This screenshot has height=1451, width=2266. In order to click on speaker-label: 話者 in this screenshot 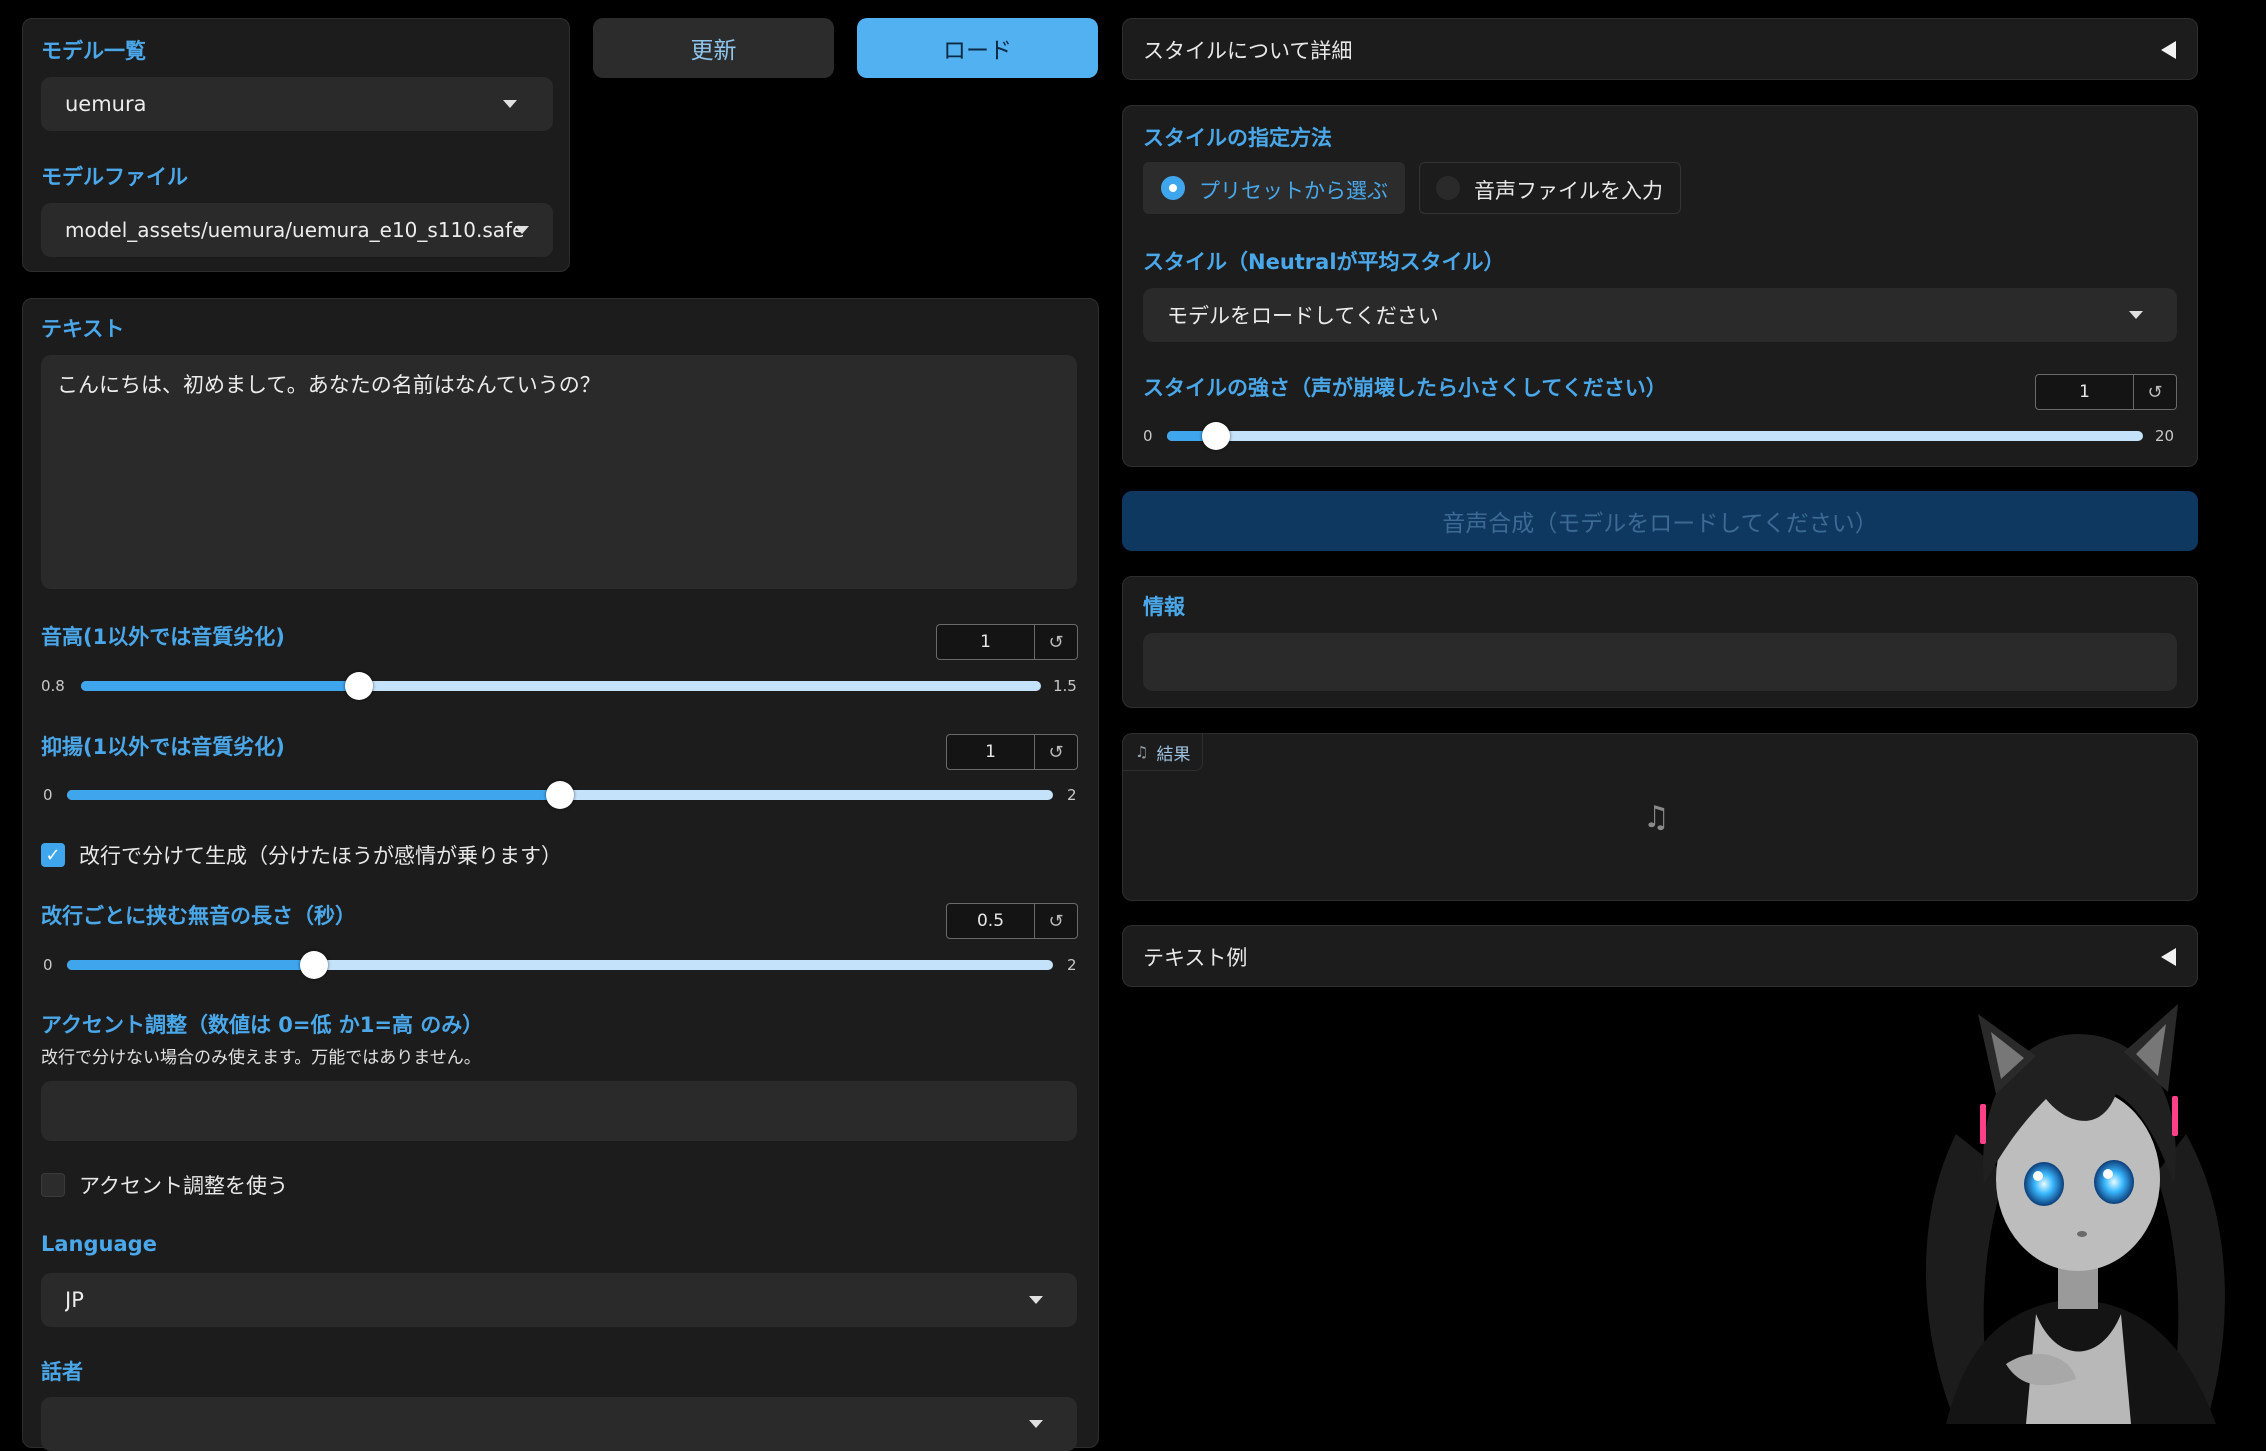, I will do `click(62, 1372)`.